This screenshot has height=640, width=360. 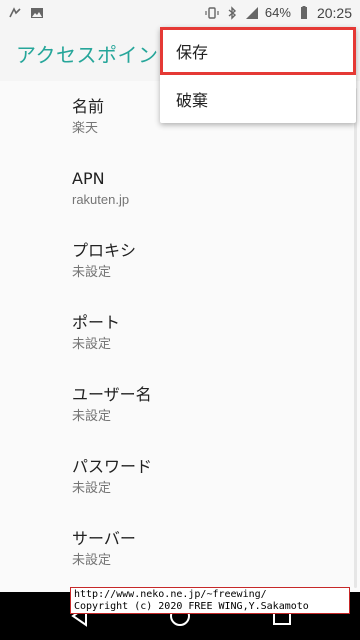 What do you see at coordinates (258, 51) in the screenshot?
I see `menu-item-save: 保存` at bounding box center [258, 51].